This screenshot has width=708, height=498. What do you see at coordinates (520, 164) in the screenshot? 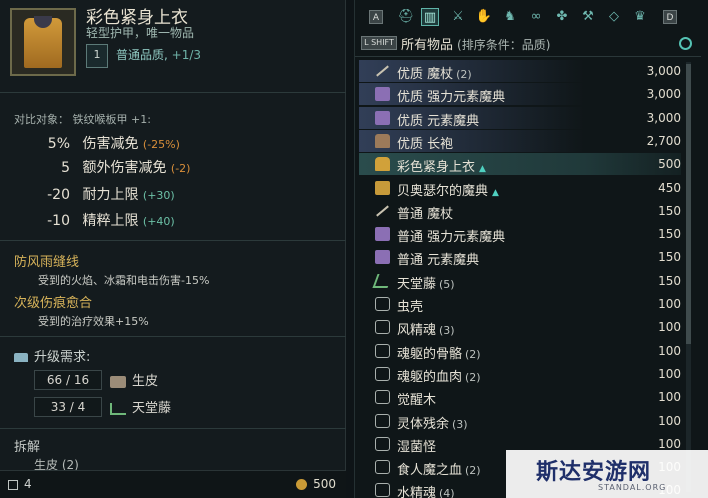
I see `inventory-row: 彩色紧身上衣 ▲ 500` at bounding box center [520, 164].